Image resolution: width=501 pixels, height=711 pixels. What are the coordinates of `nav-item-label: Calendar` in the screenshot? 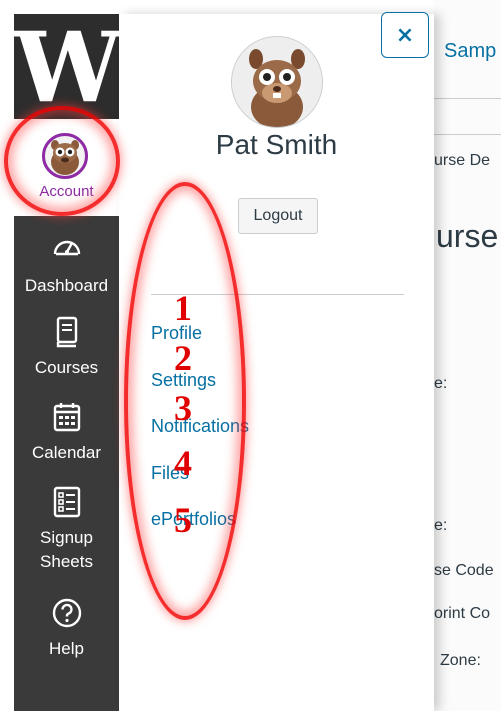 It's located at (66, 452).